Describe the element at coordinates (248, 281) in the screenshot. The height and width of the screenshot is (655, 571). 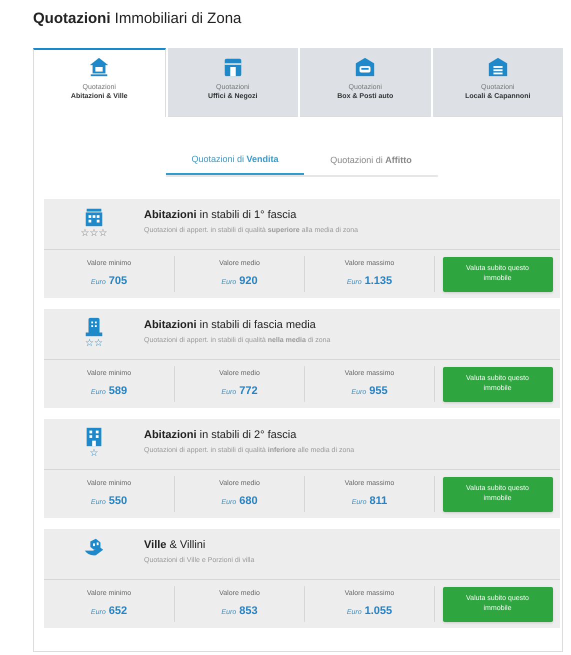
I see `price-value: 920` at that location.